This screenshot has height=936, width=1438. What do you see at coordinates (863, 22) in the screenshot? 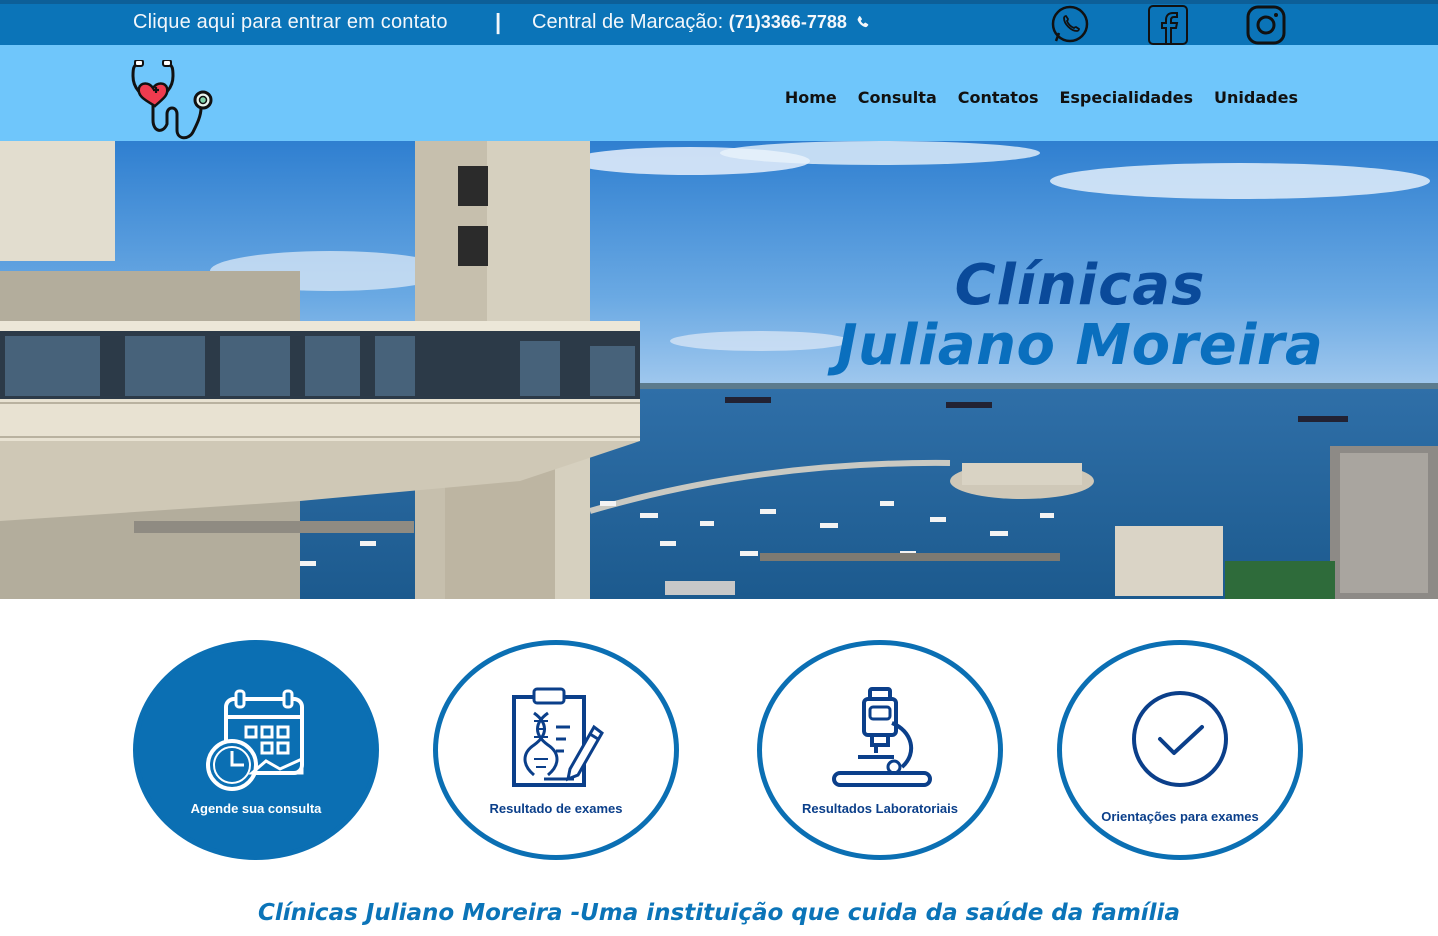
I see `phone-icon` at bounding box center [863, 22].